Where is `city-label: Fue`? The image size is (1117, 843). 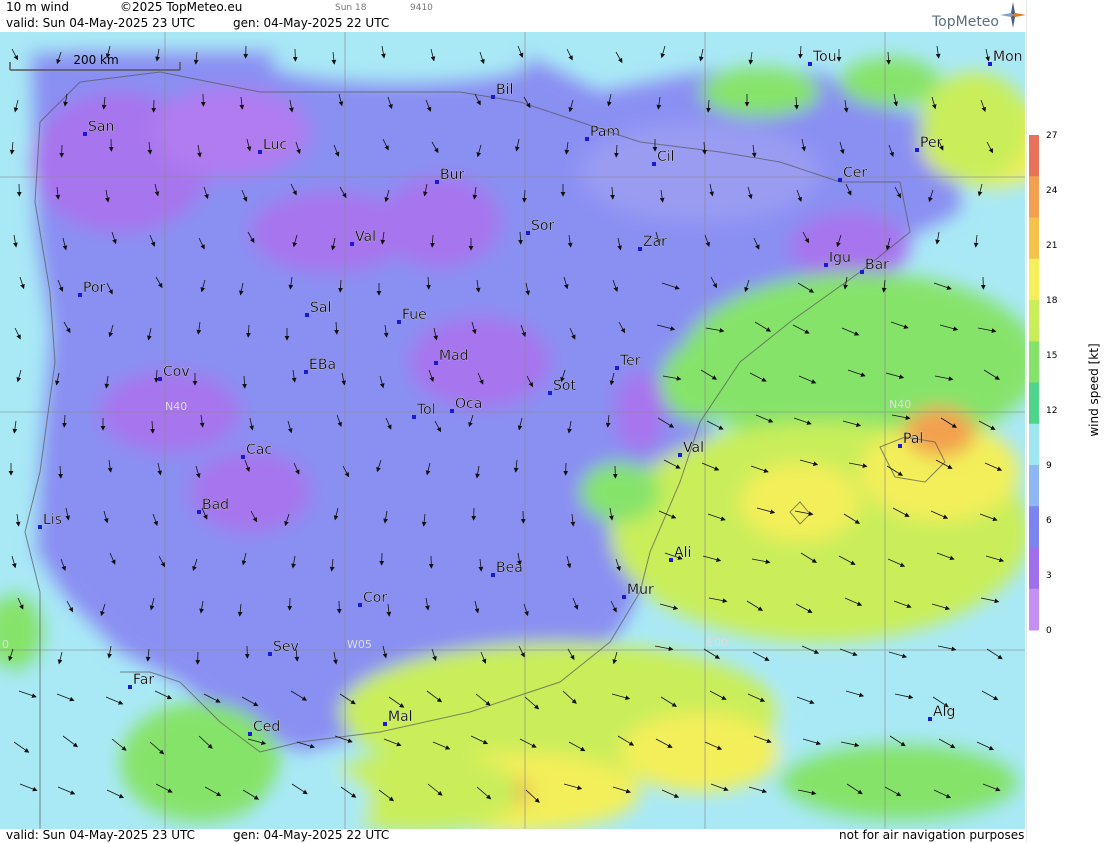 city-label: Fue is located at coordinates (414, 315).